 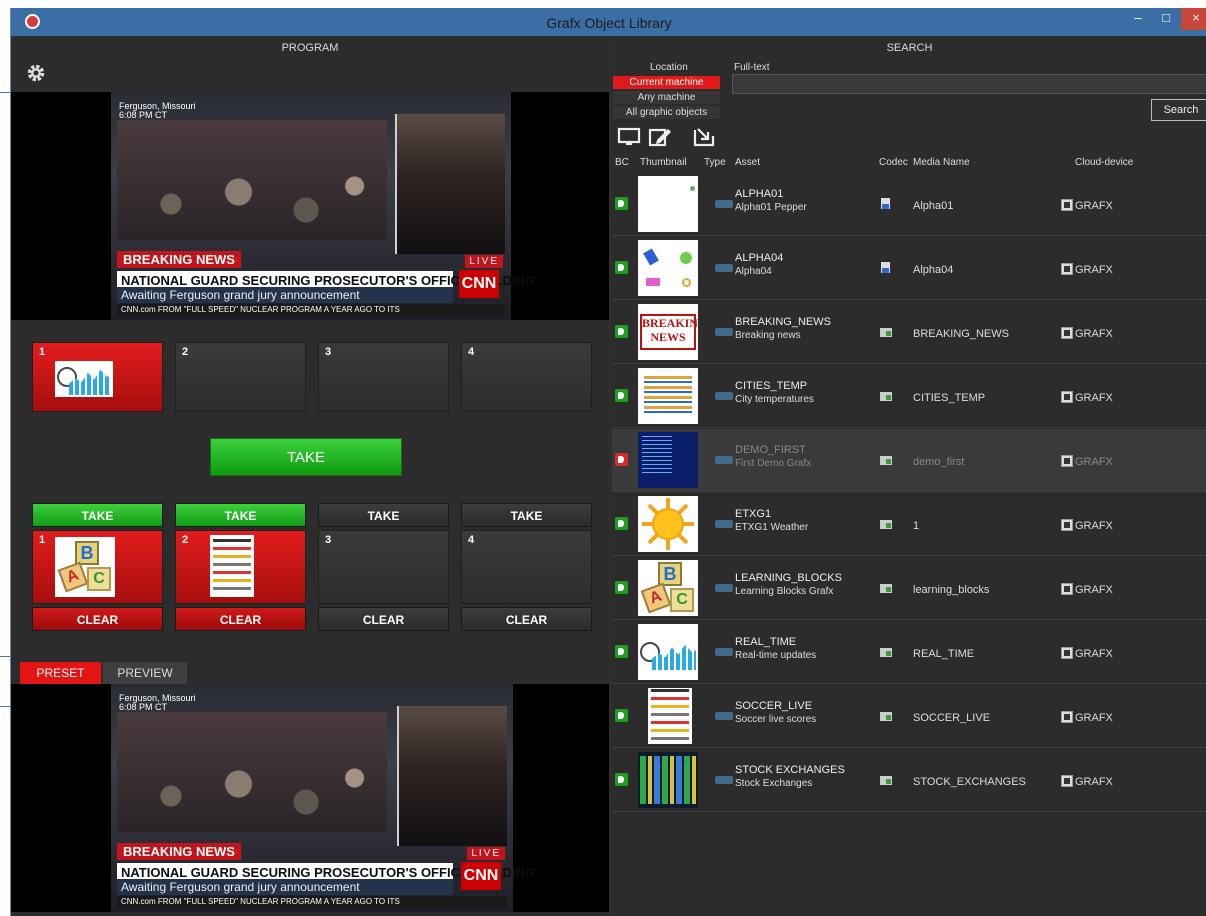 I want to click on table-row: ALPHA01 Alpha01 Pepper Alpha01 GRAFX, so click(x=909, y=204).